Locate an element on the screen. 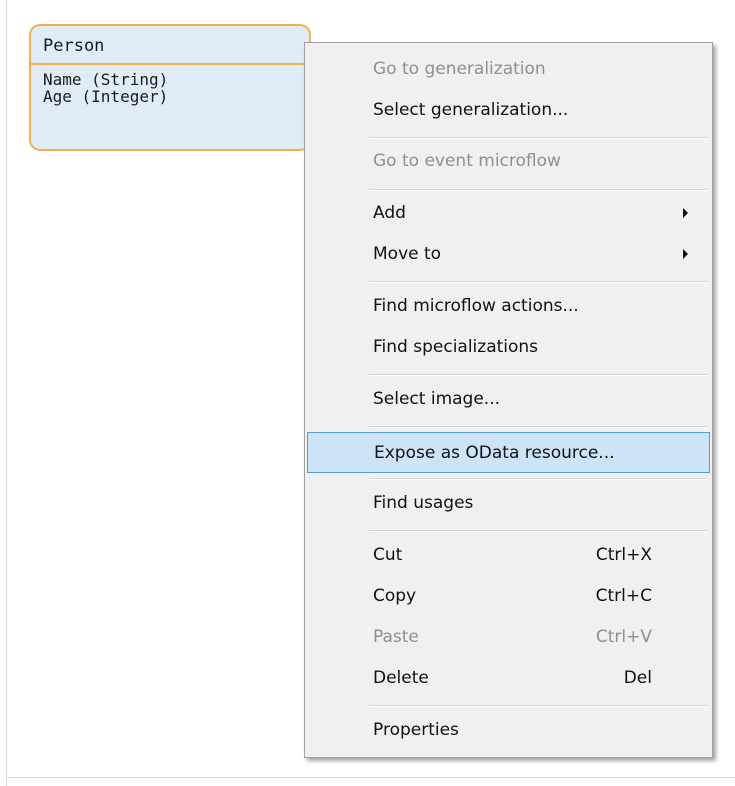  shortcut-label: Ctrl+V is located at coordinates (623, 637).